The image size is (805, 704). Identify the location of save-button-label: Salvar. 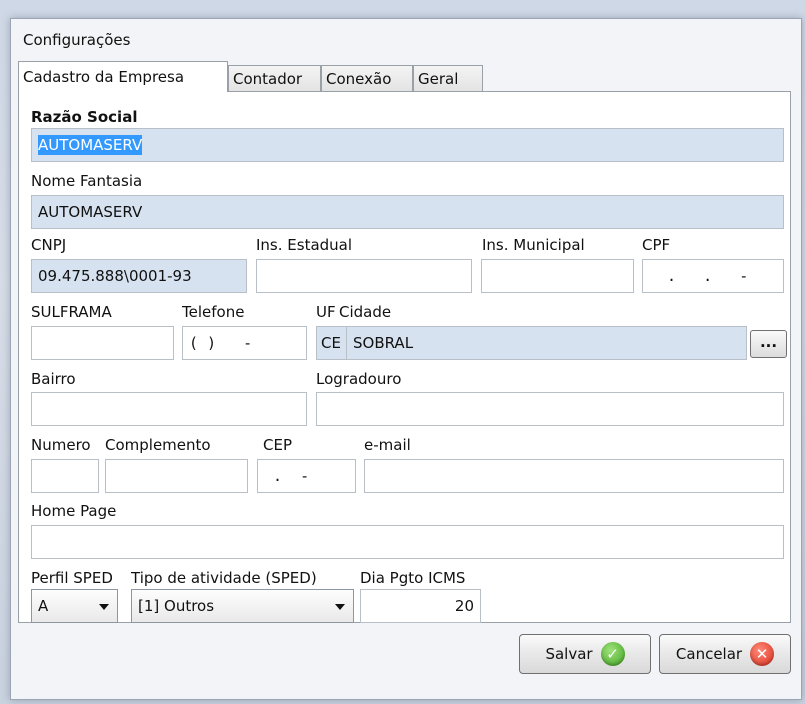
(569, 654).